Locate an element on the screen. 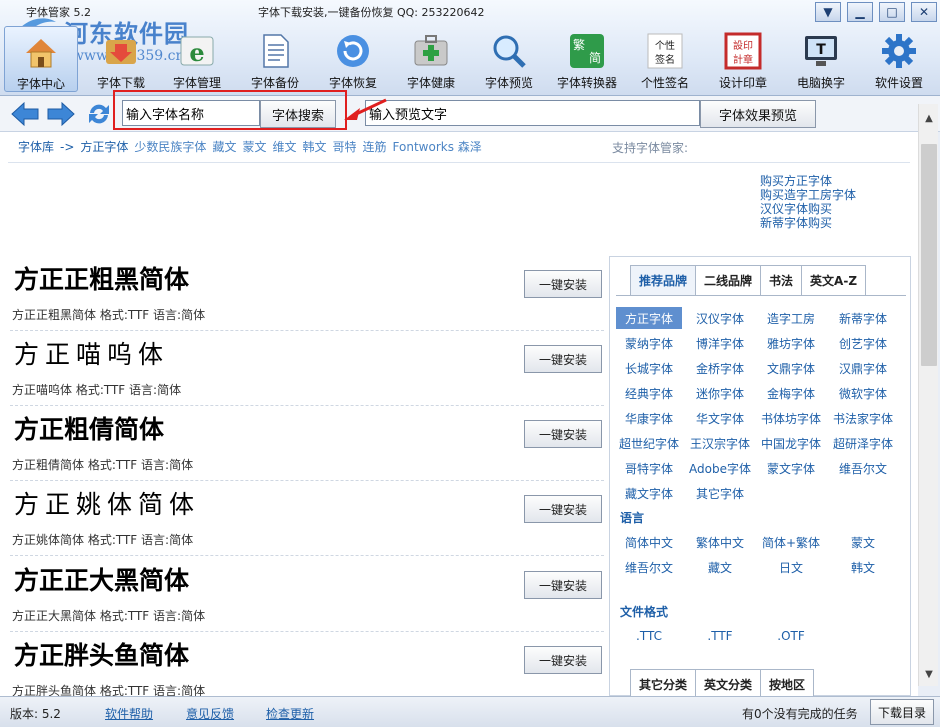  toolbar-button: 个性 签名 个性签名 is located at coordinates (665, 59).